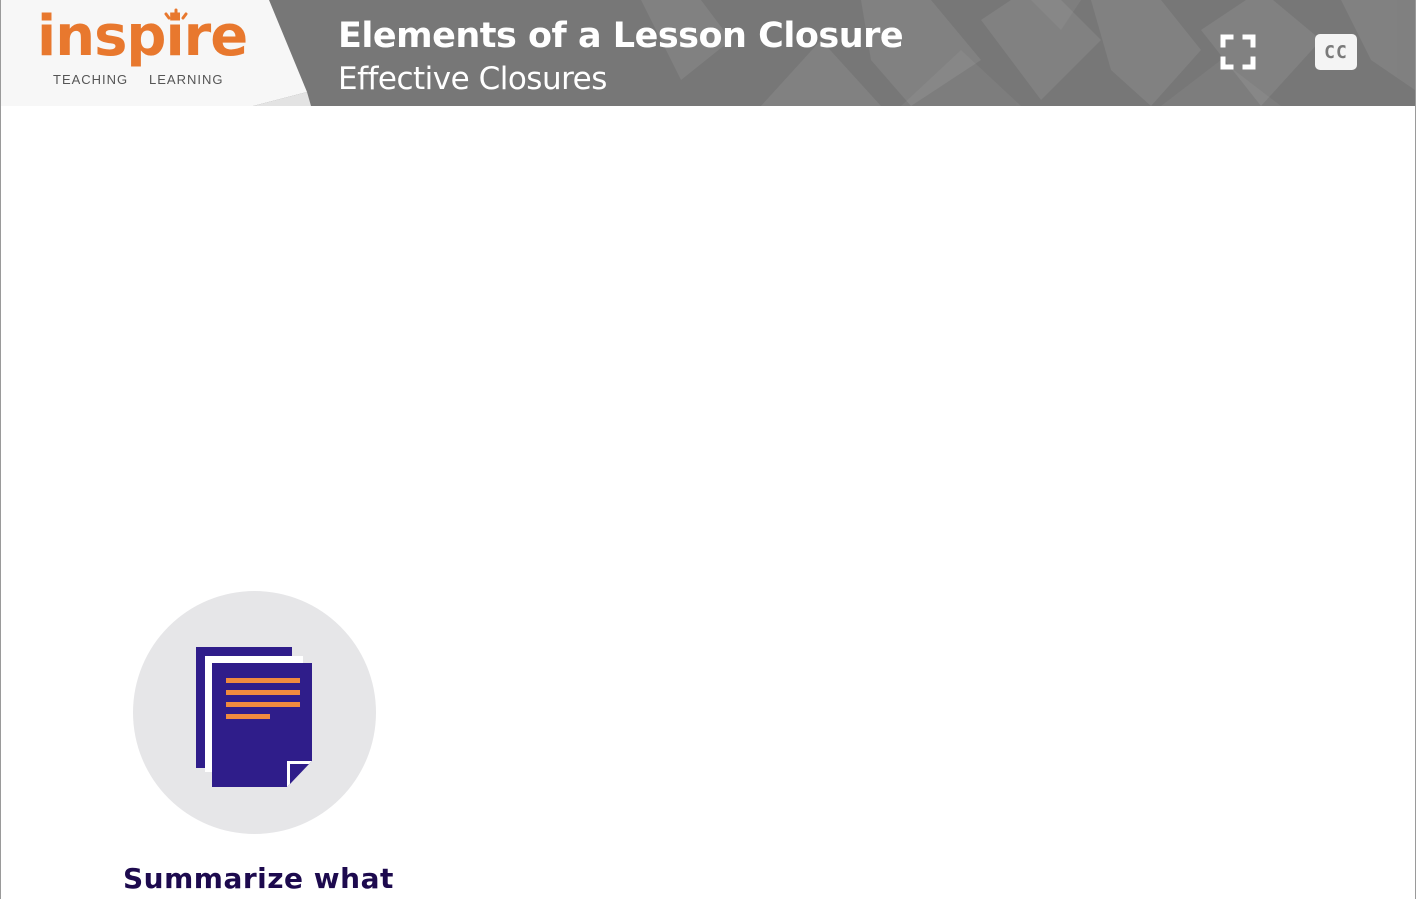 Image resolution: width=1416 pixels, height=900 pixels. I want to click on sun-rays-icon, so click(176, 14).